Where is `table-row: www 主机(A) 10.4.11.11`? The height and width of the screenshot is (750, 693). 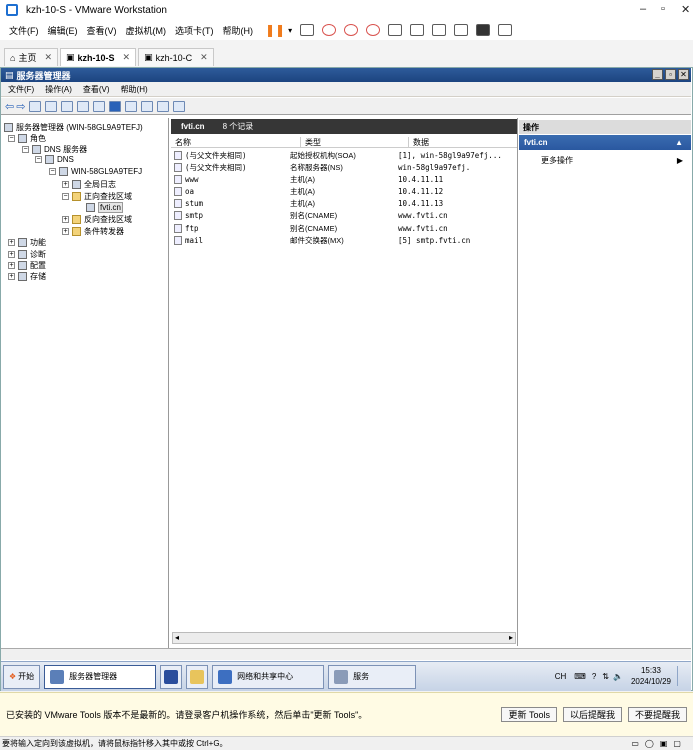
table-row: www 主机(A) 10.4.11.11 is located at coordinates (344, 179).